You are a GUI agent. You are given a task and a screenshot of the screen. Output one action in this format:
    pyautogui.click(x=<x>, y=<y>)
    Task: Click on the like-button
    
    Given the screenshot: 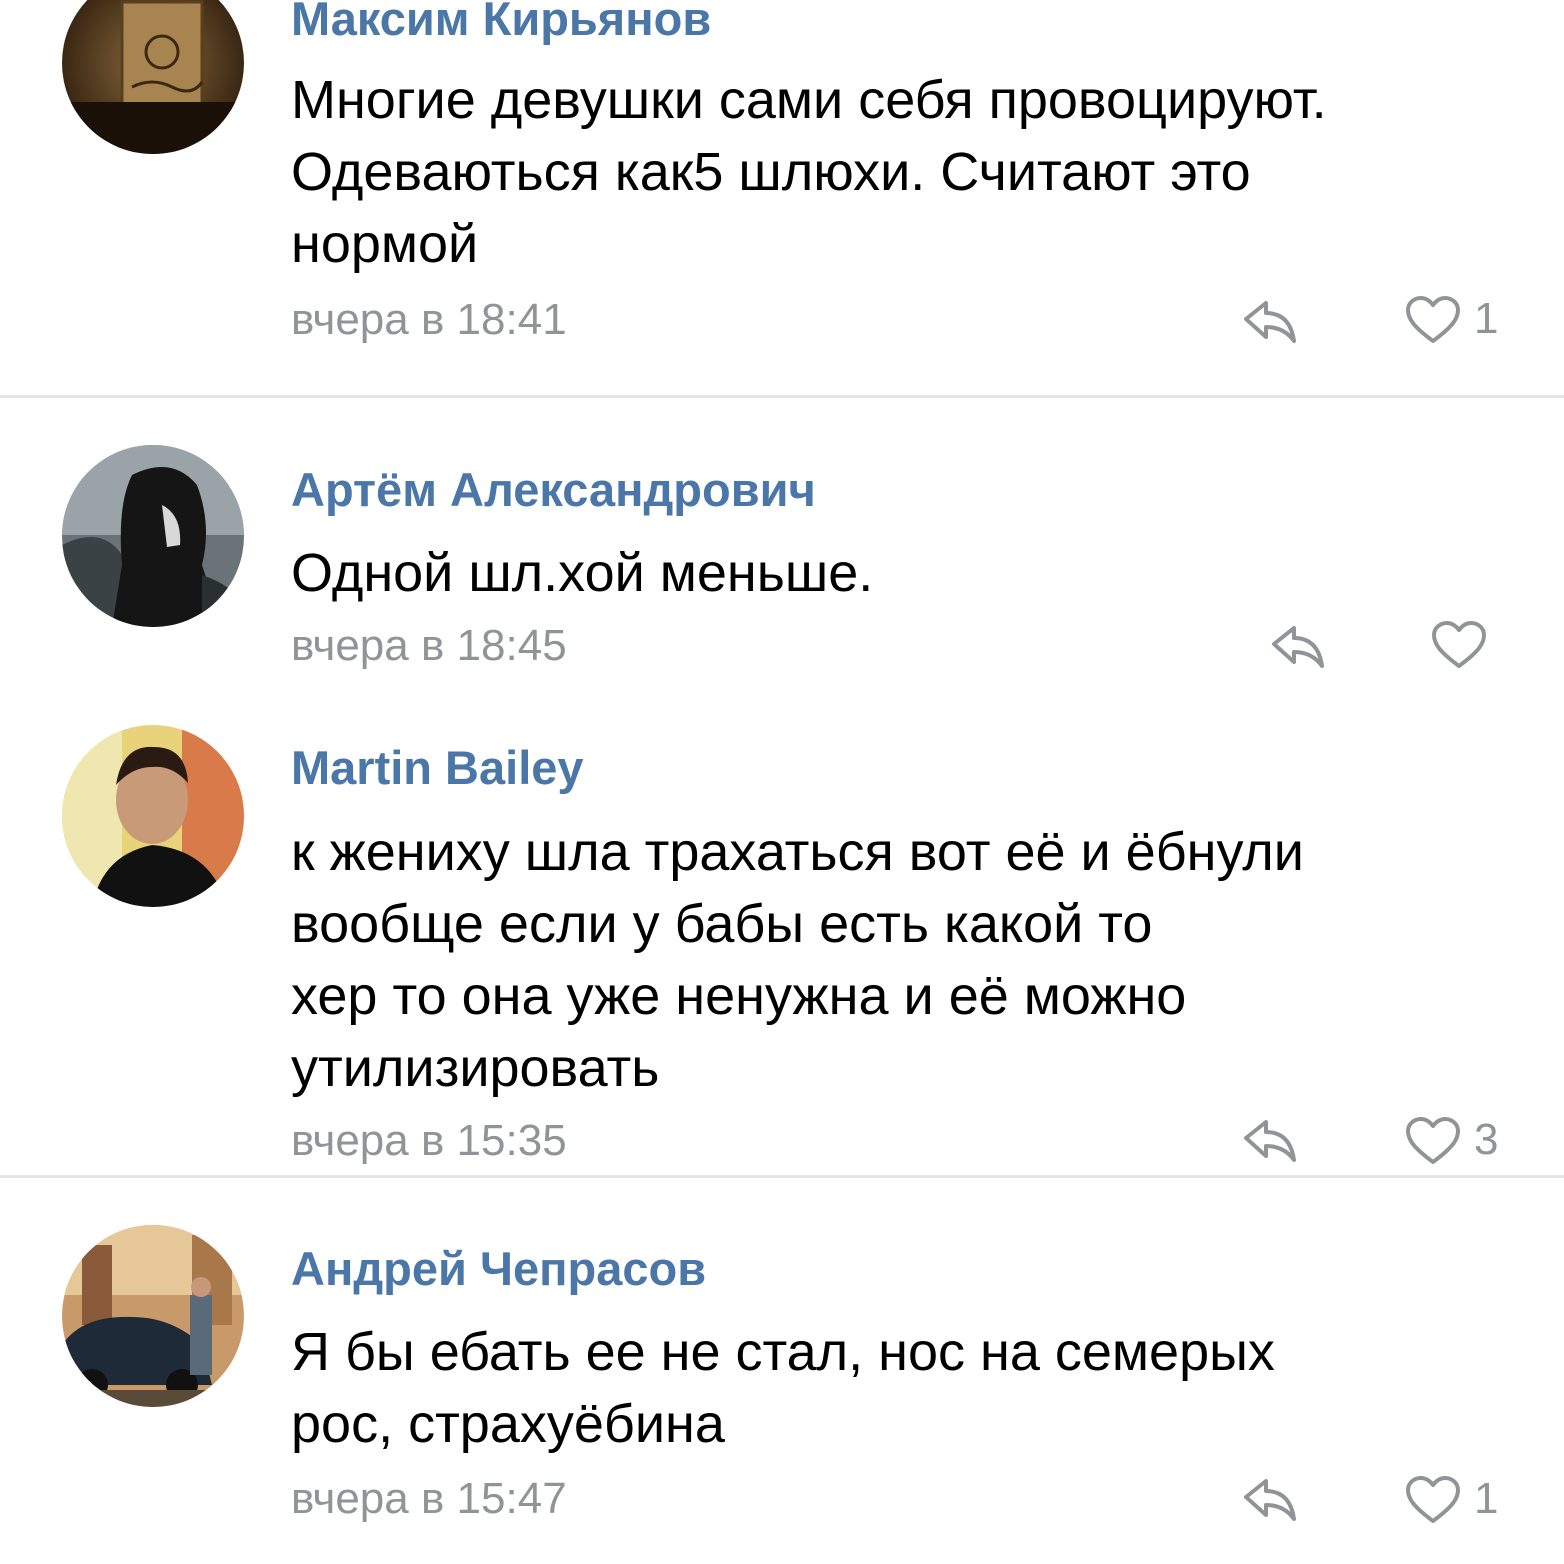 What is the action you would take?
    pyautogui.click(x=1460, y=645)
    